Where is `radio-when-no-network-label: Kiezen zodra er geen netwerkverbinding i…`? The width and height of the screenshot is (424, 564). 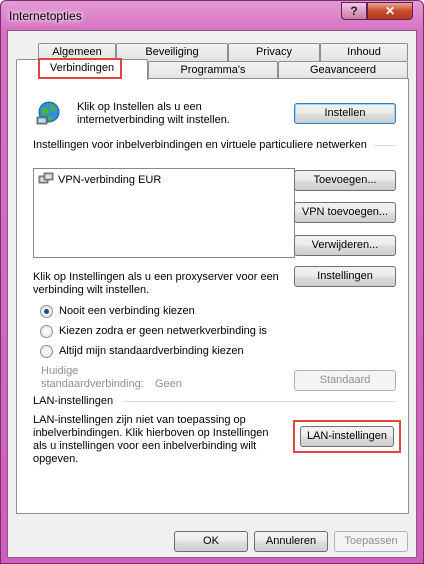 radio-when-no-network-label: Kiezen zodra er geen netwerkverbinding i… is located at coordinates (163, 331).